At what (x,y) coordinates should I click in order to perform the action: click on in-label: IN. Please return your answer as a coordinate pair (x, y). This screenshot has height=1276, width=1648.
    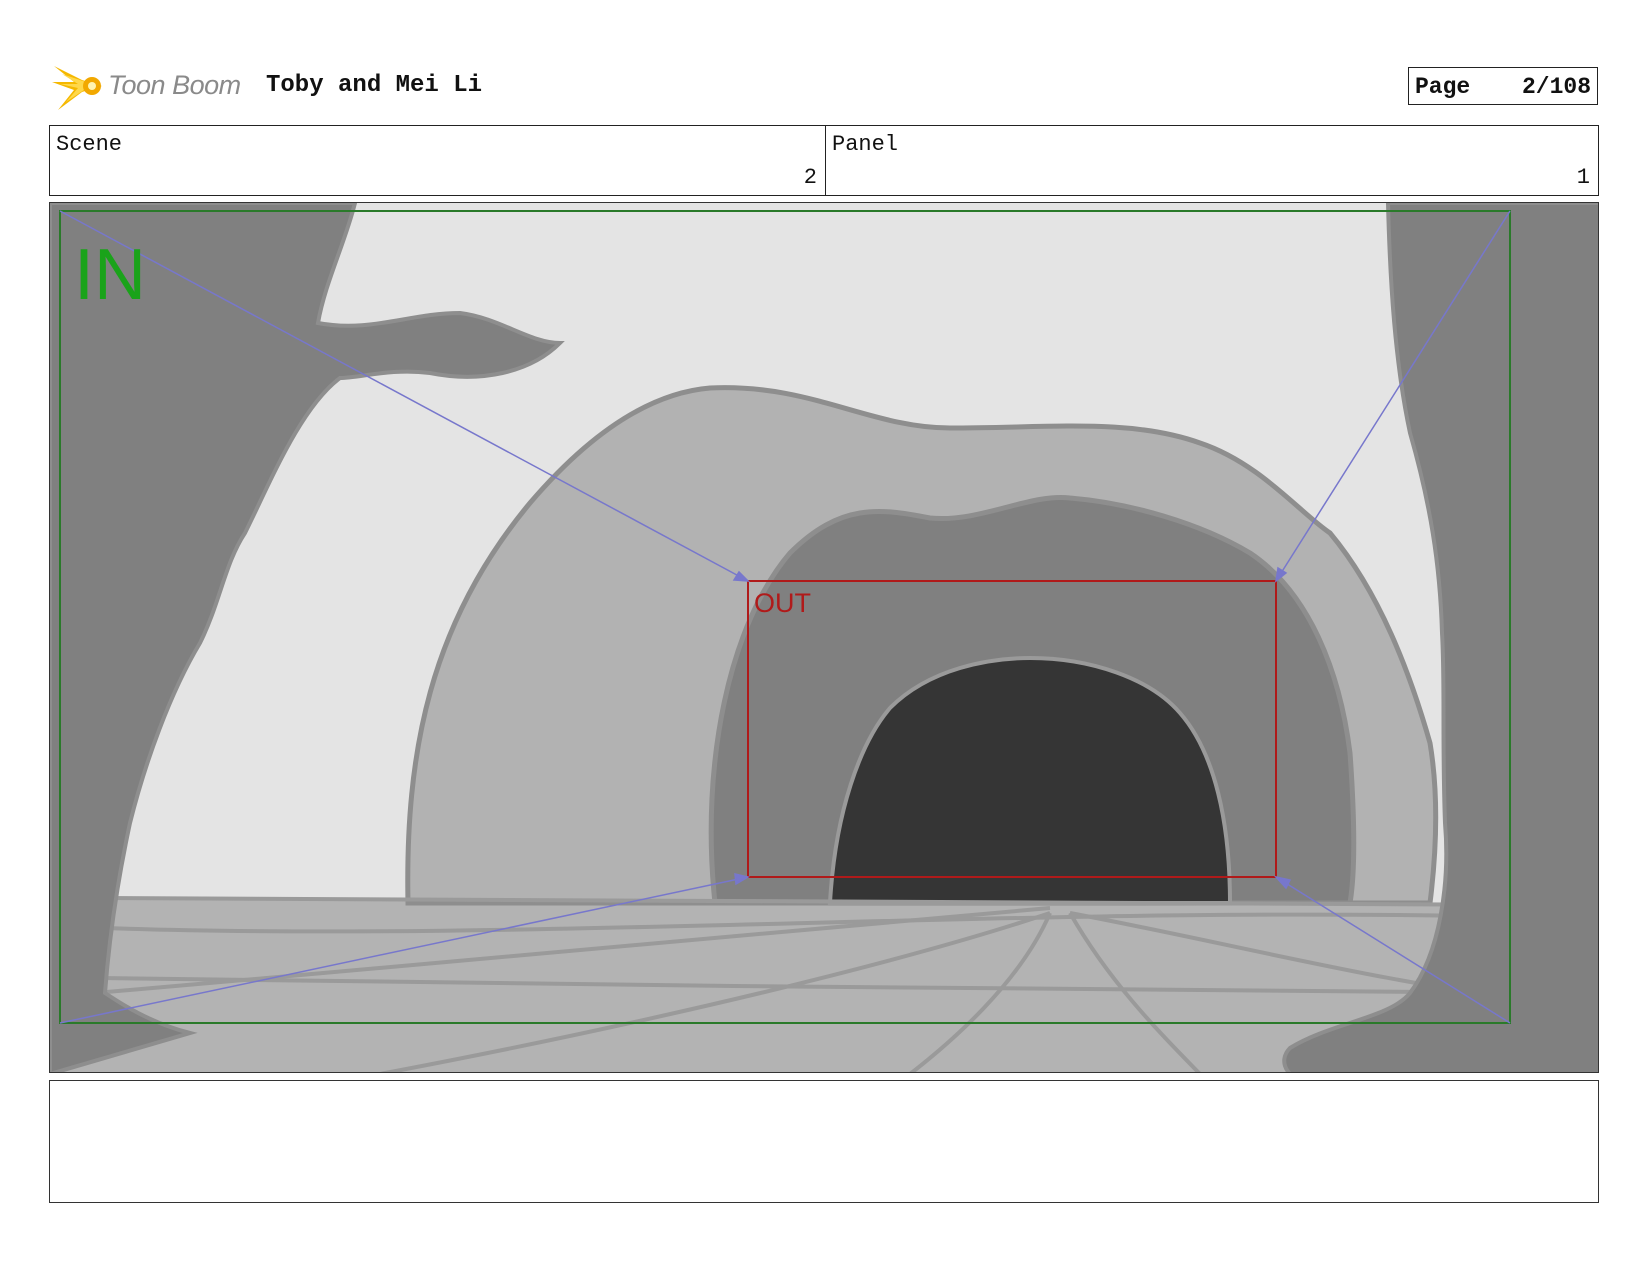
    Looking at the image, I should click on (110, 275).